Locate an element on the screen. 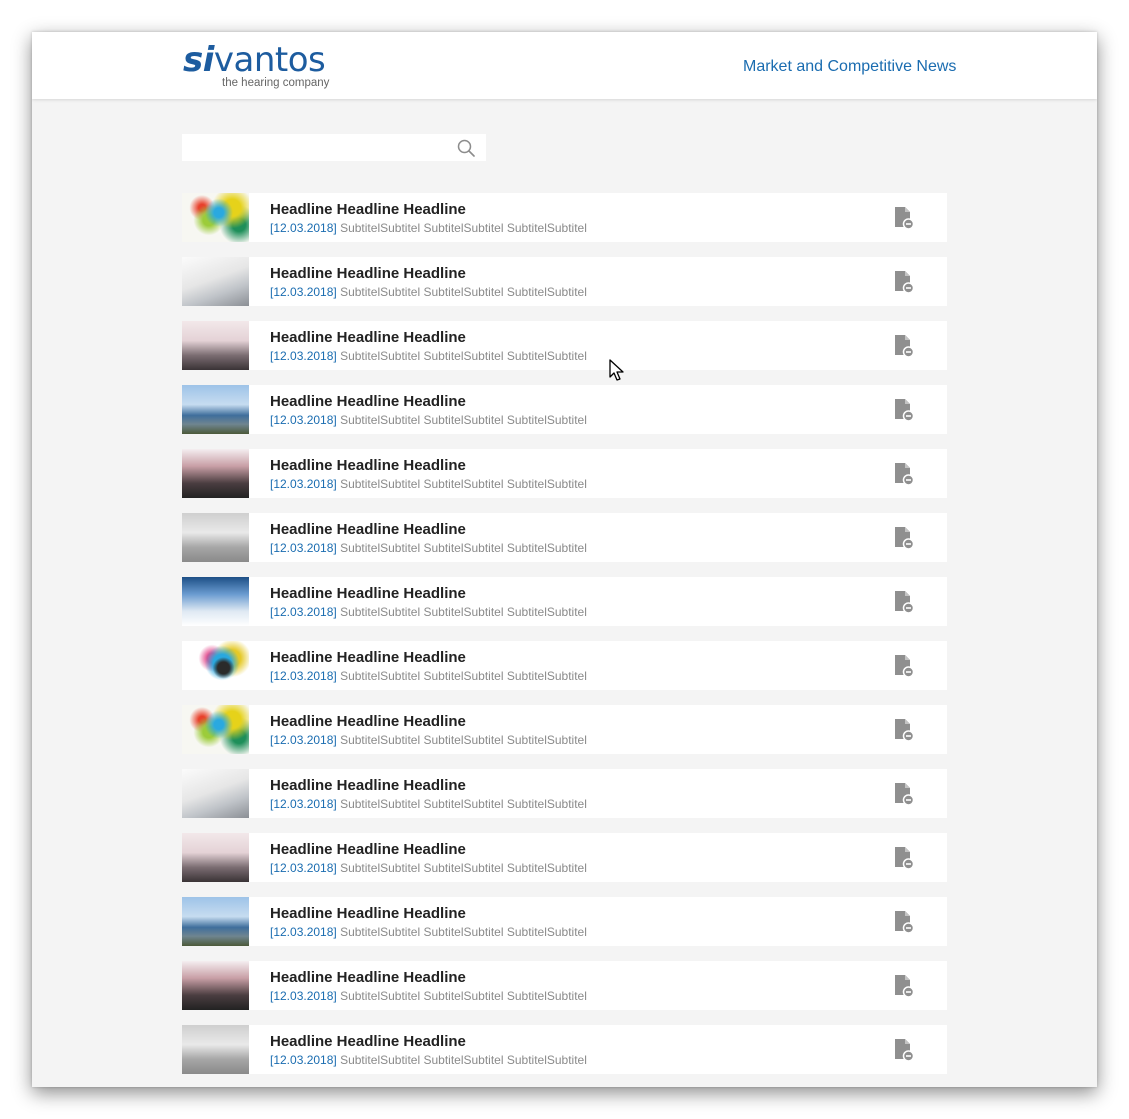 Image resolution: width=1129 pixels, height=1119 pixels. search-icon is located at coordinates (466, 148).